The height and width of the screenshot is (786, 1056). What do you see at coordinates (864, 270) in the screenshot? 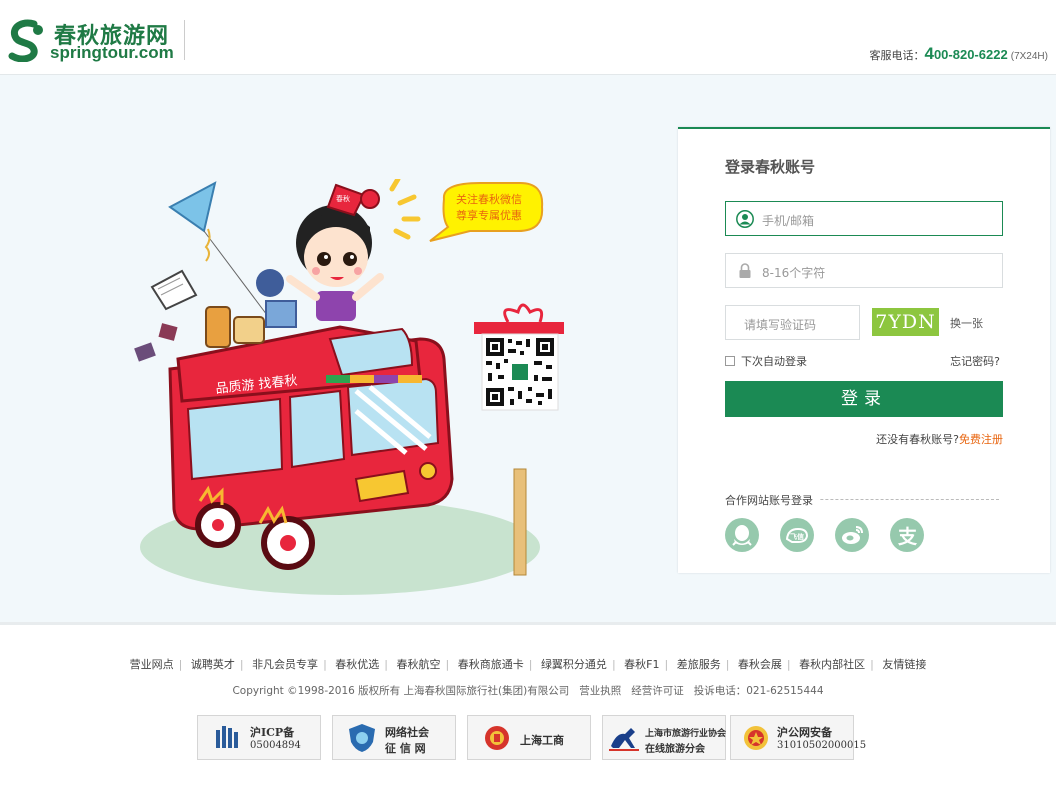
I see `password-field: 8-16个字符` at bounding box center [864, 270].